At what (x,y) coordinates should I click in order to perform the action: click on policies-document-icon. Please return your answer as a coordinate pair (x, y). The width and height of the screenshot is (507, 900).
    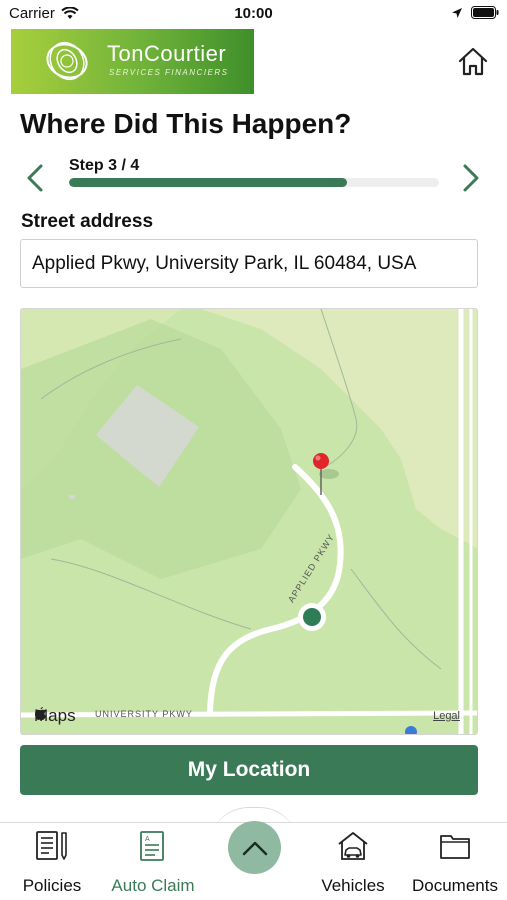
    Looking at the image, I should click on (51, 845).